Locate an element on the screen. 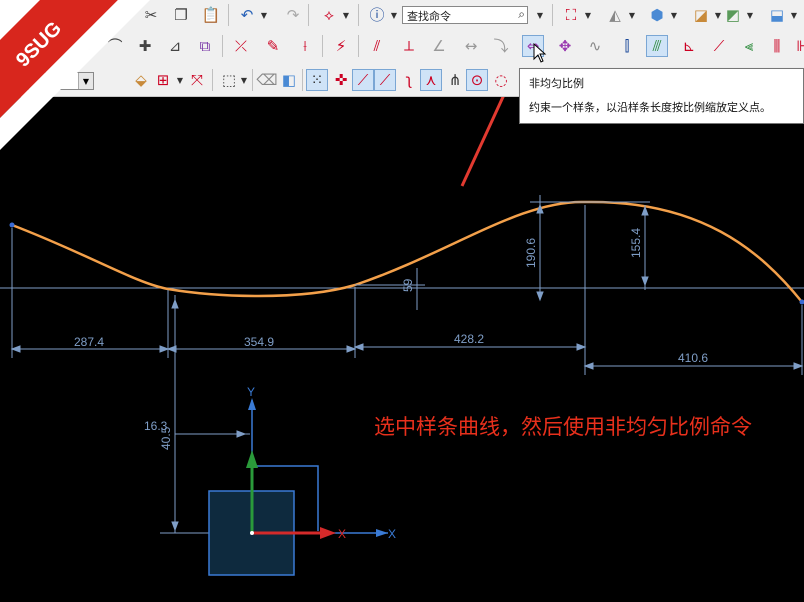  selection-filter-icon: ⬙ is located at coordinates (141, 80).